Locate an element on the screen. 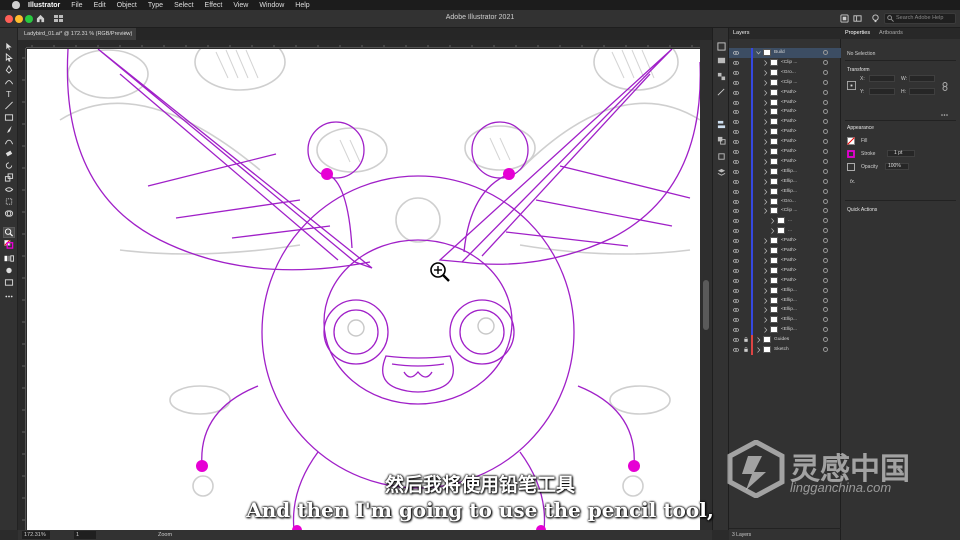  color-mode-icon is located at coordinates (9, 258).